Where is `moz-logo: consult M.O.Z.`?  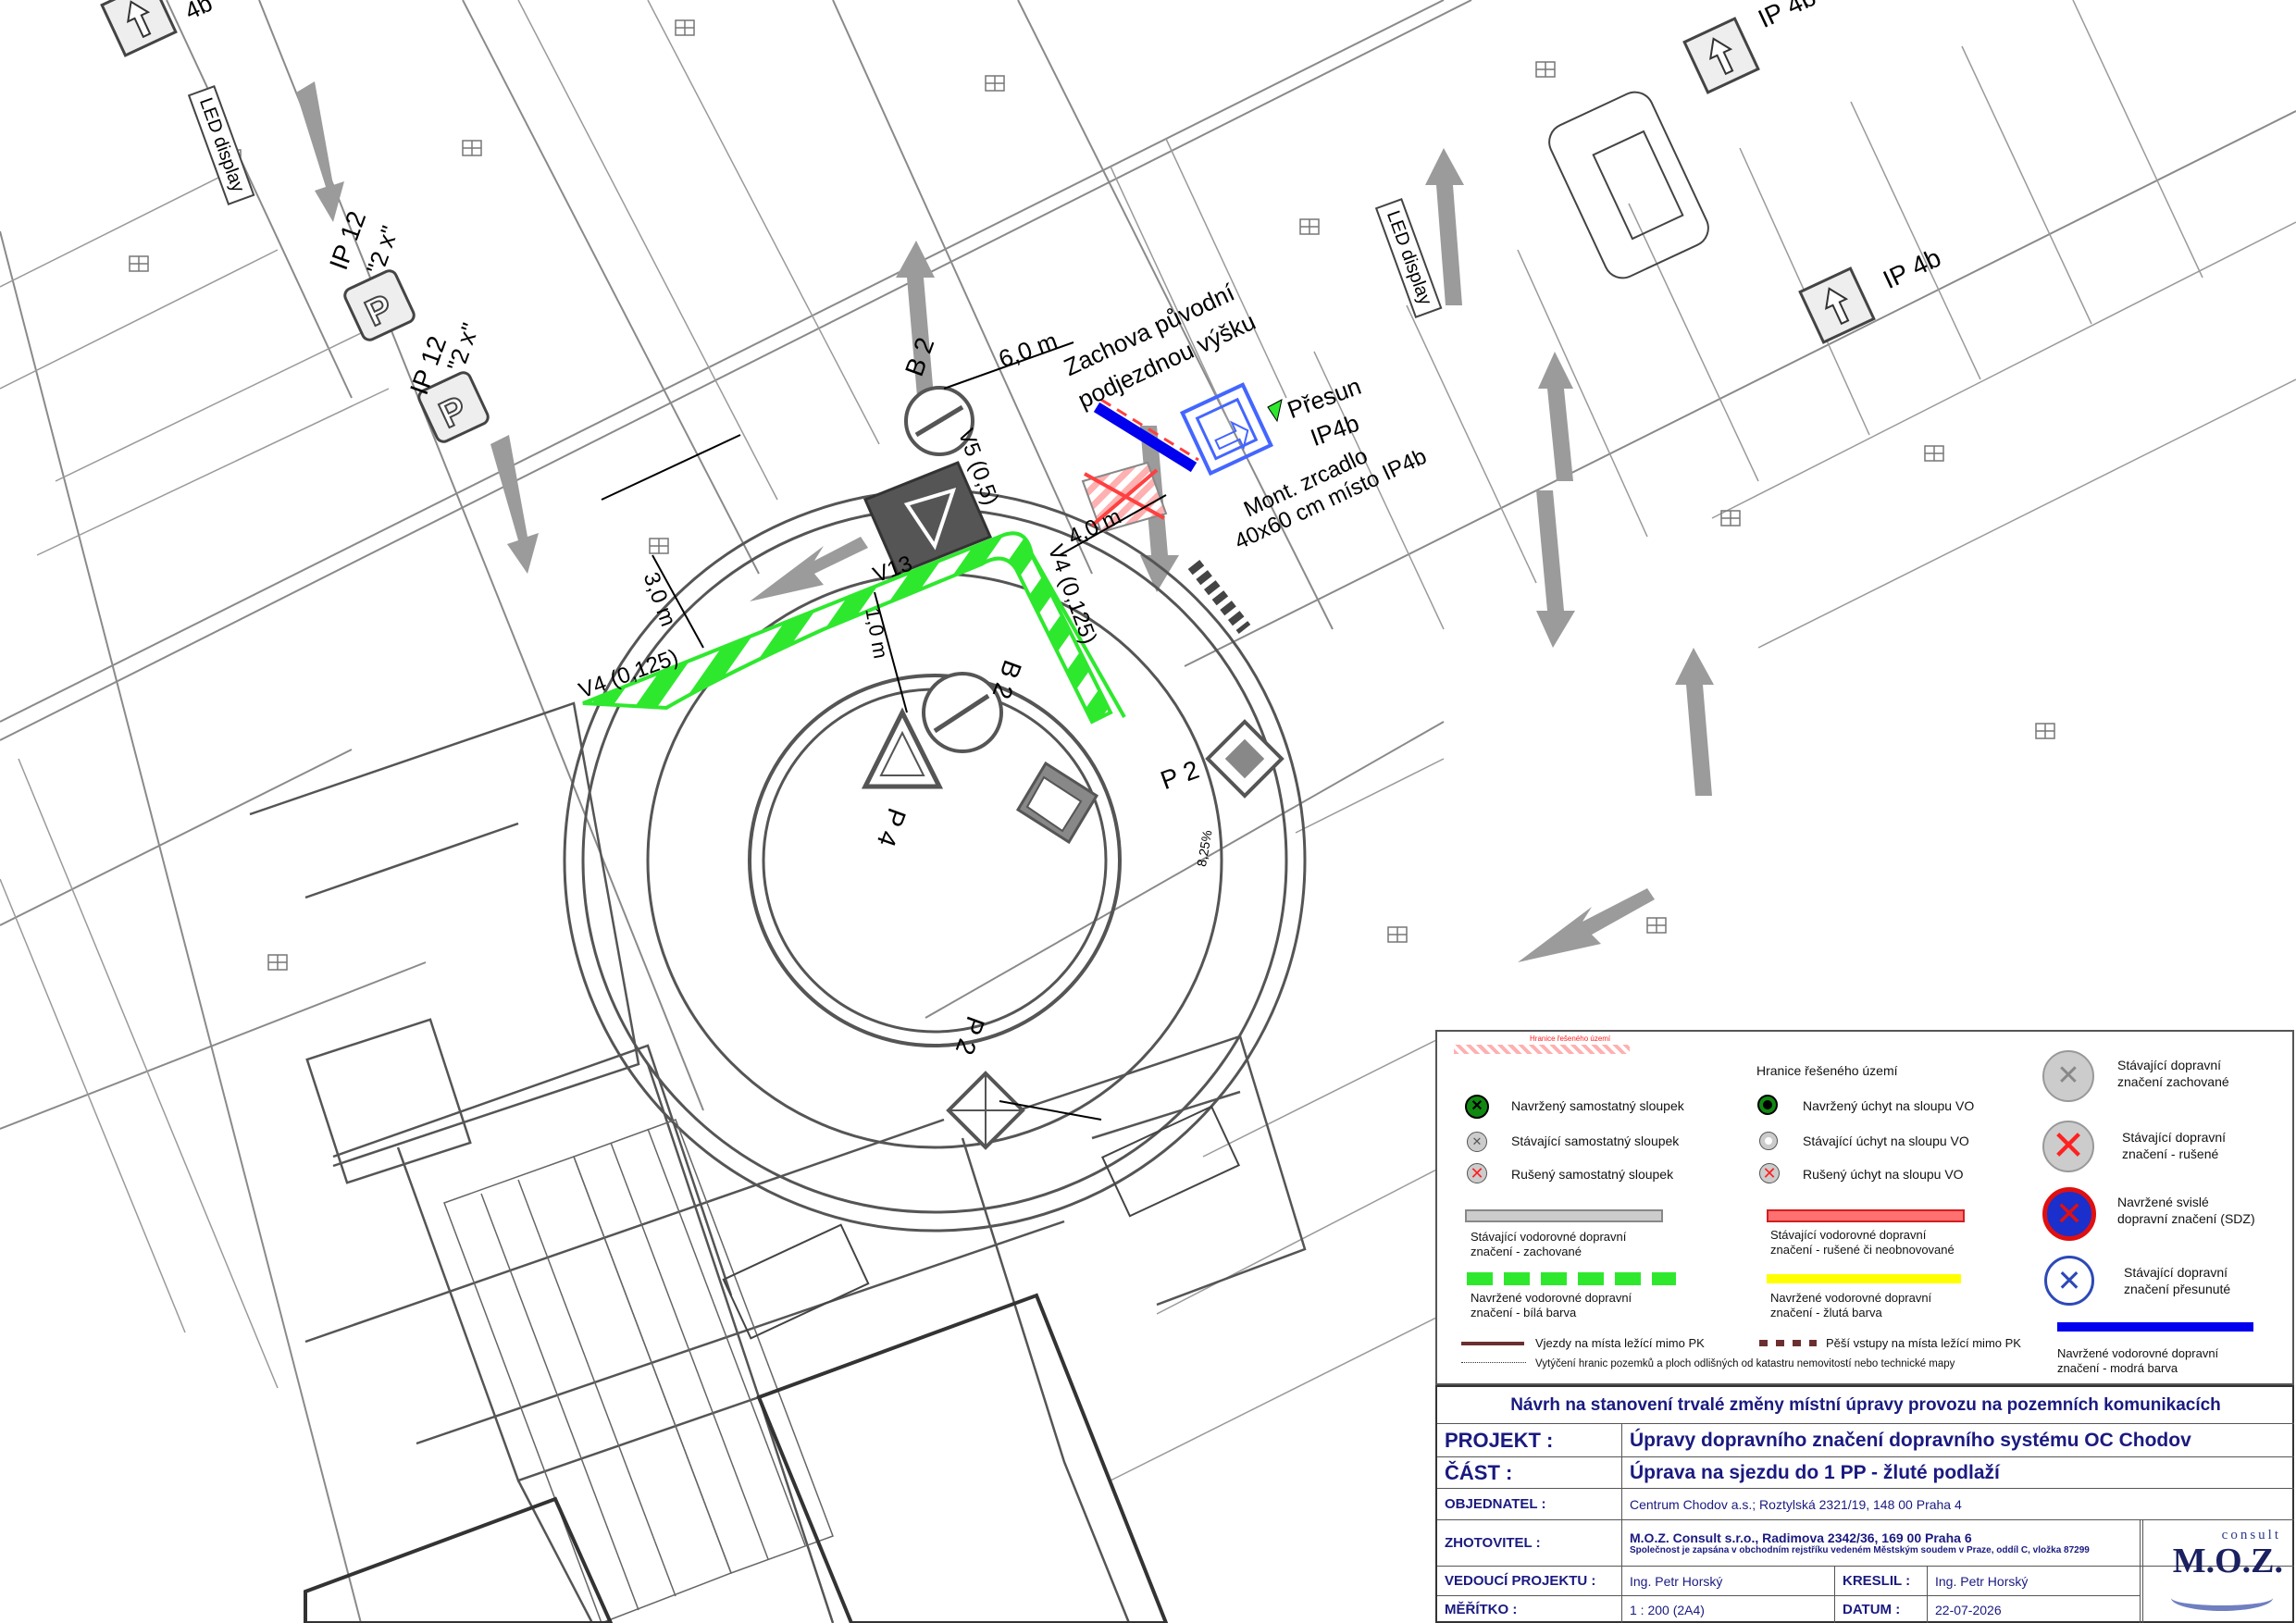
moz-logo: consult M.O.Z. is located at coordinates (2218, 1571).